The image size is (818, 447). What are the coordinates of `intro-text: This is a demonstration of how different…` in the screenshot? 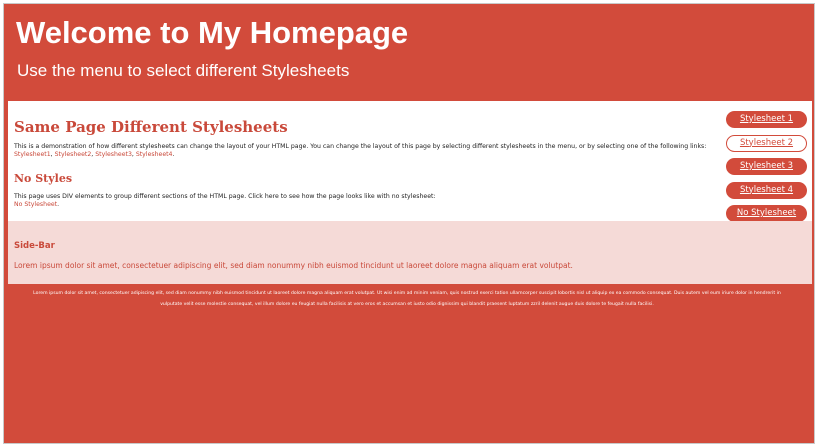 It's located at (360, 146).